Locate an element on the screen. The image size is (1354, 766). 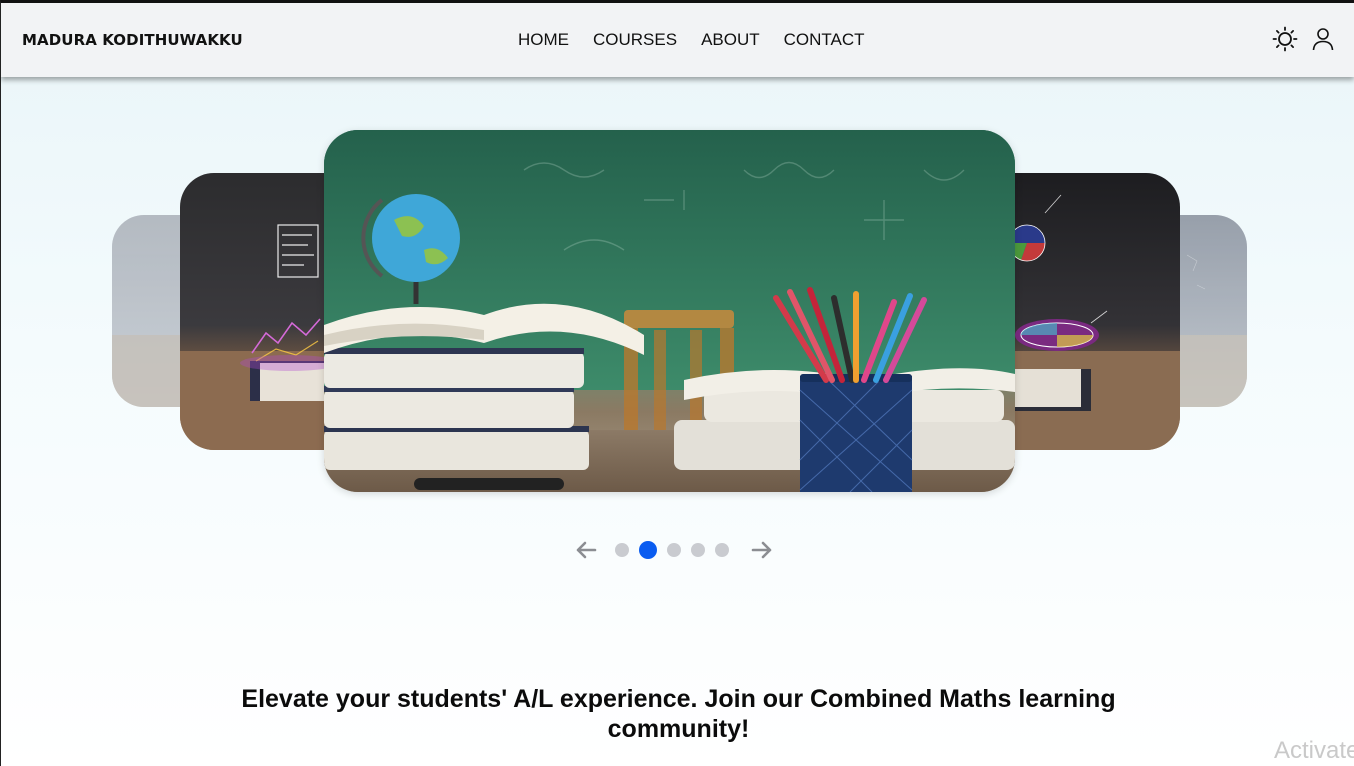
arrow-left-icon is located at coordinates (586, 550).